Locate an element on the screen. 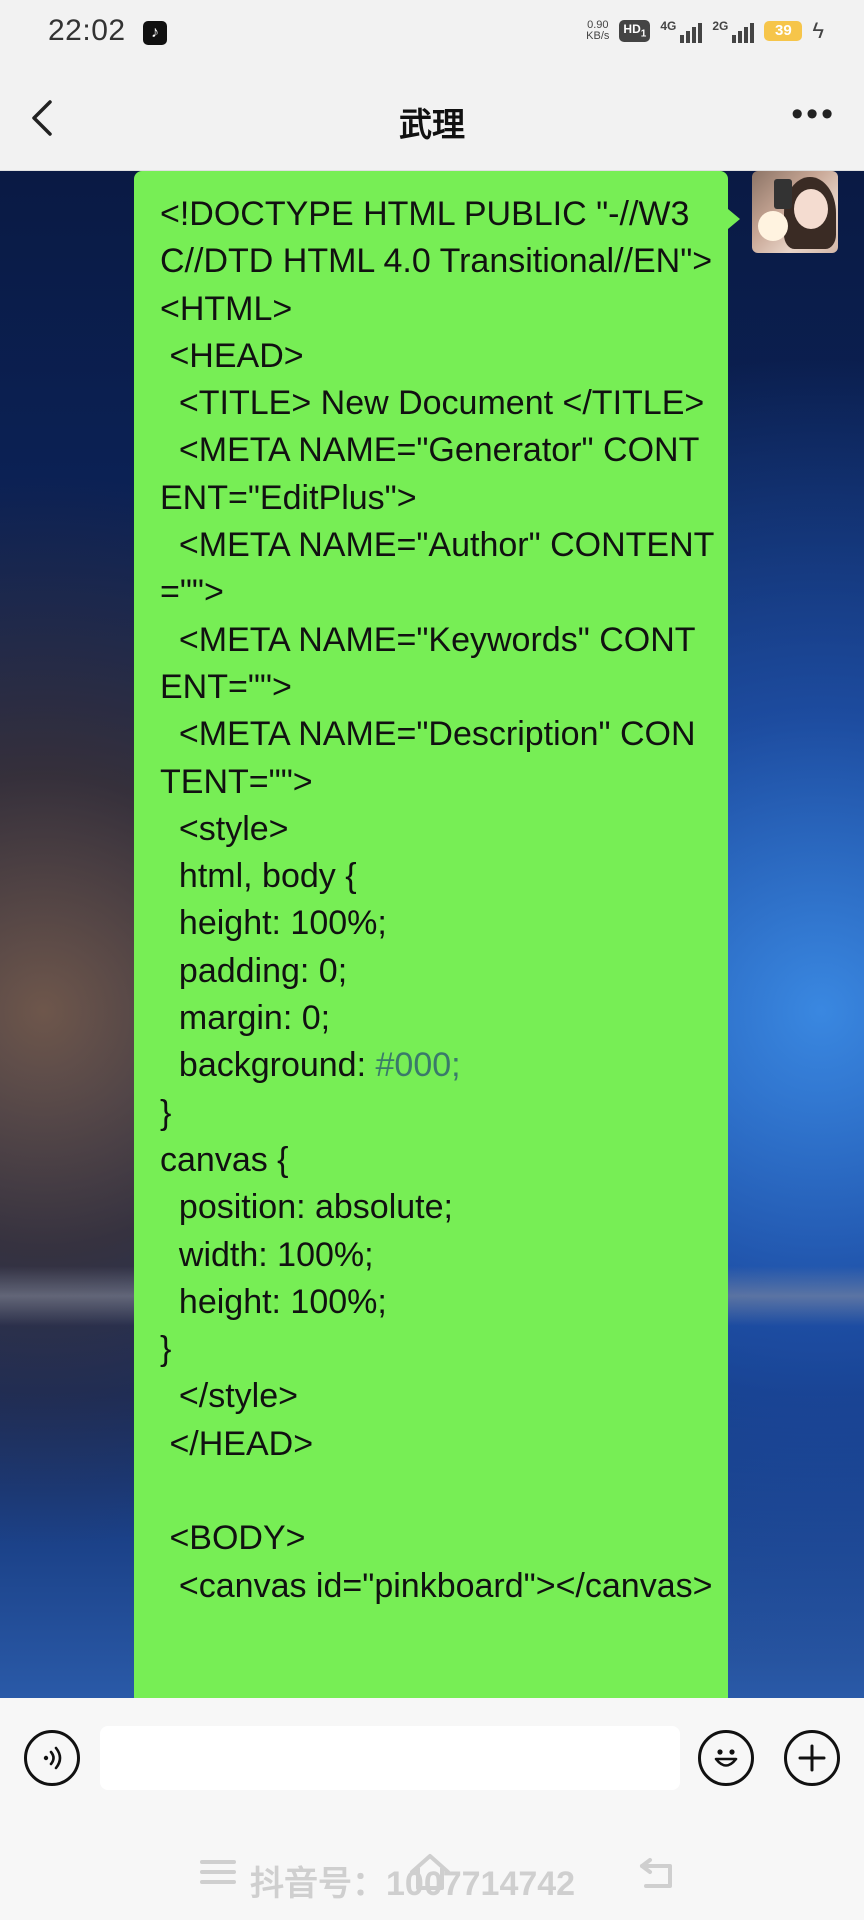  back-icon is located at coordinates (656, 1873).